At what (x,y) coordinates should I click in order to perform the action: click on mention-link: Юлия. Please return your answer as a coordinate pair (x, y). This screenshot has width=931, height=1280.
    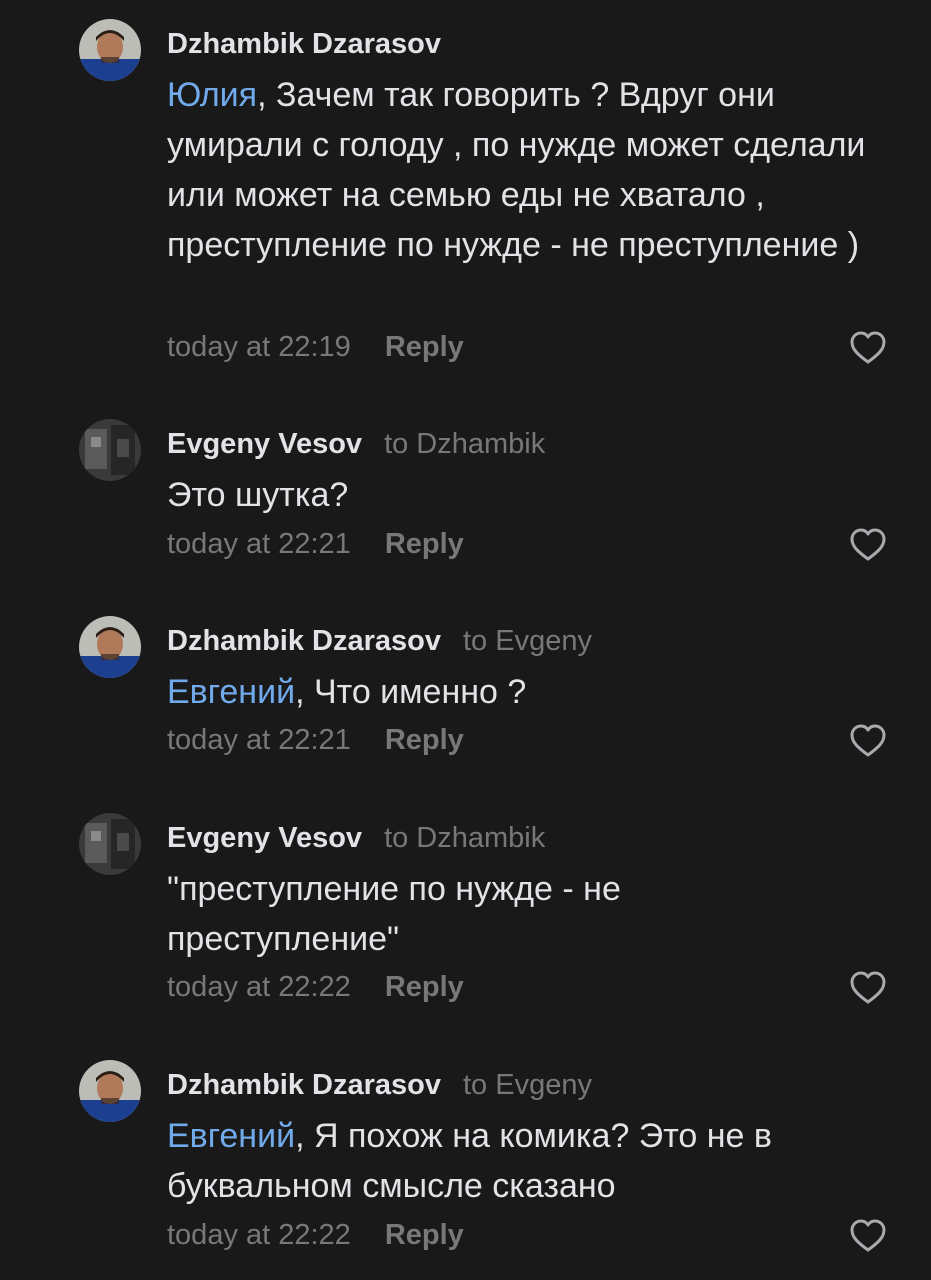
    Looking at the image, I should click on (212, 95).